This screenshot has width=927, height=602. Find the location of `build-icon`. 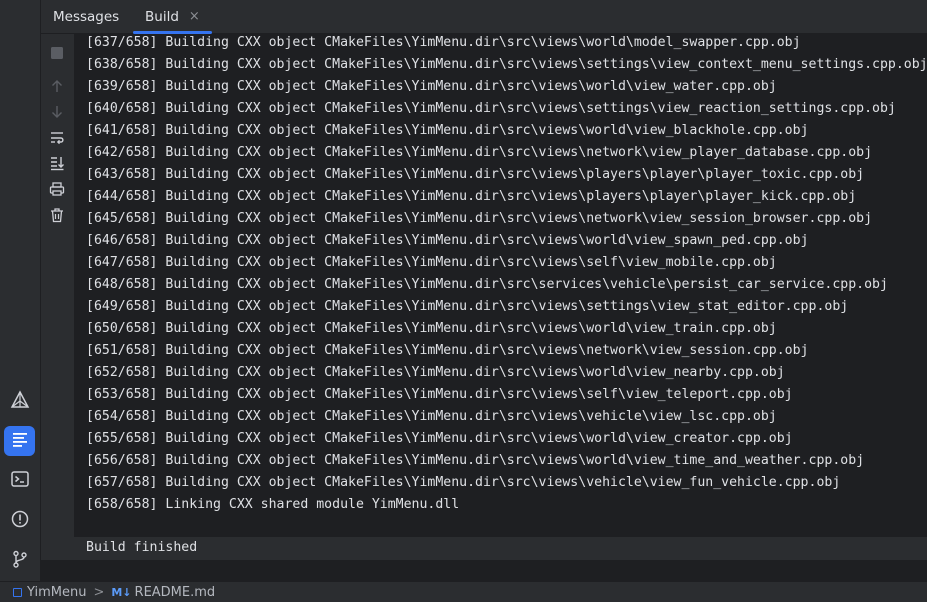

build-icon is located at coordinates (20, 441).